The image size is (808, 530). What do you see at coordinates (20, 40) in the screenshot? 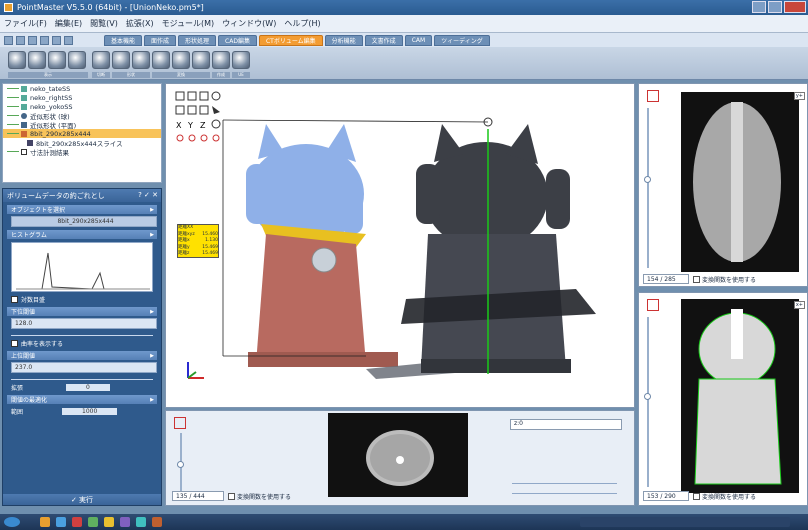
I see `open-file-icon` at bounding box center [20, 40].